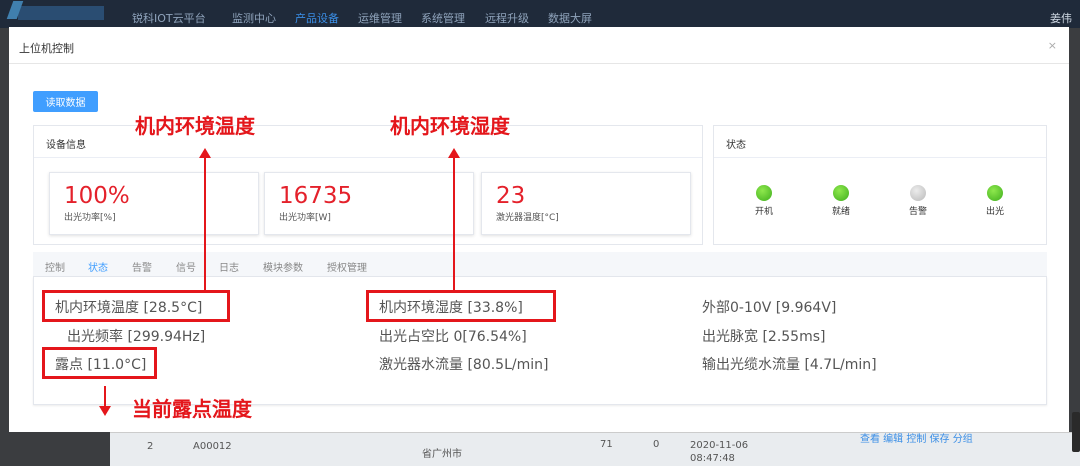 Image resolution: width=1080 pixels, height=466 pixels. Describe the element at coordinates (916, 437) in the screenshot. I see `row-actions: 查看 编辑 控制 保存 分组` at that location.